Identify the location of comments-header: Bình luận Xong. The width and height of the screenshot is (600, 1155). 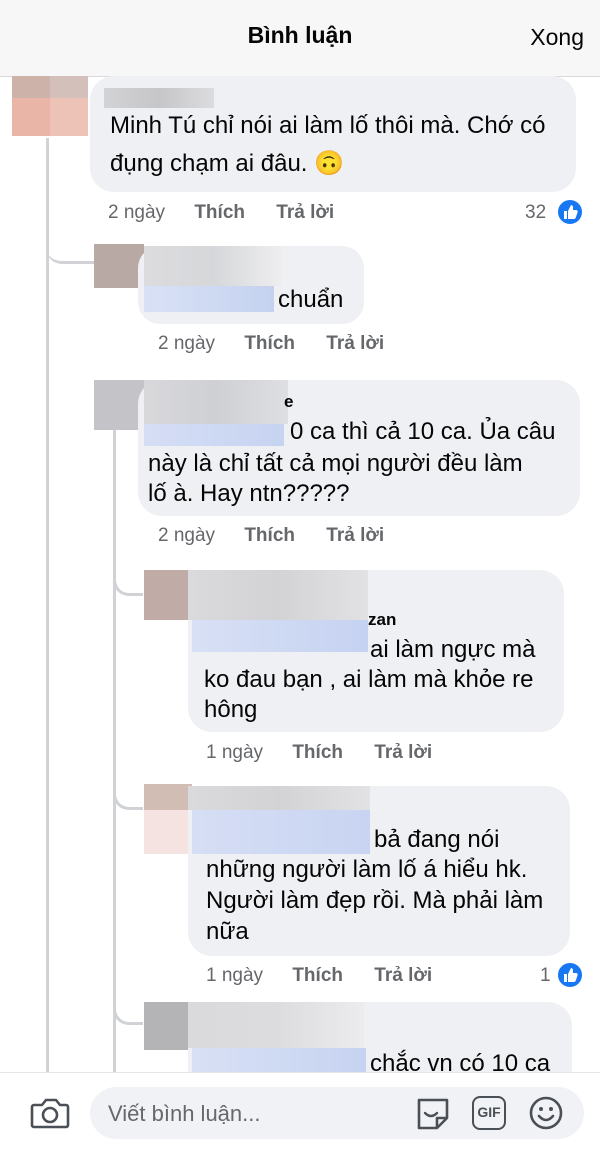
(300, 38).